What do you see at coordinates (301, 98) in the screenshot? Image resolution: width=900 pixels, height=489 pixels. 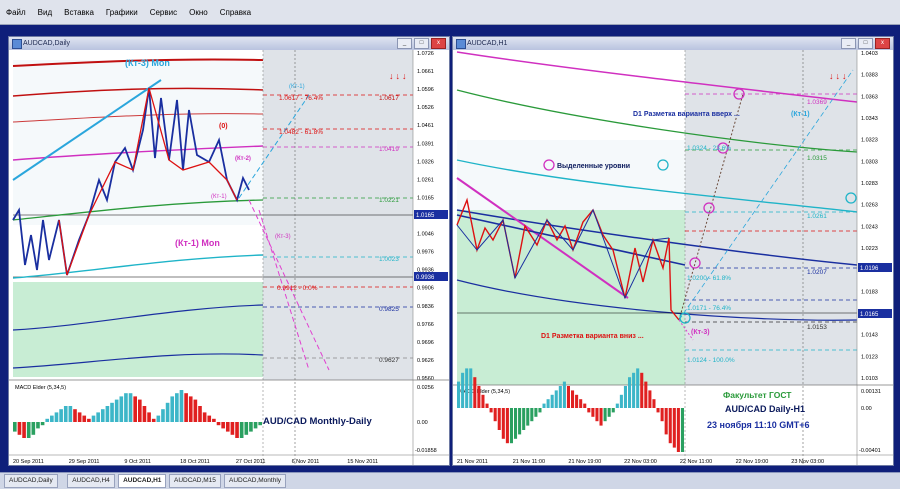 I see `fib-764: 1.0617 - 76.4%` at bounding box center [301, 98].